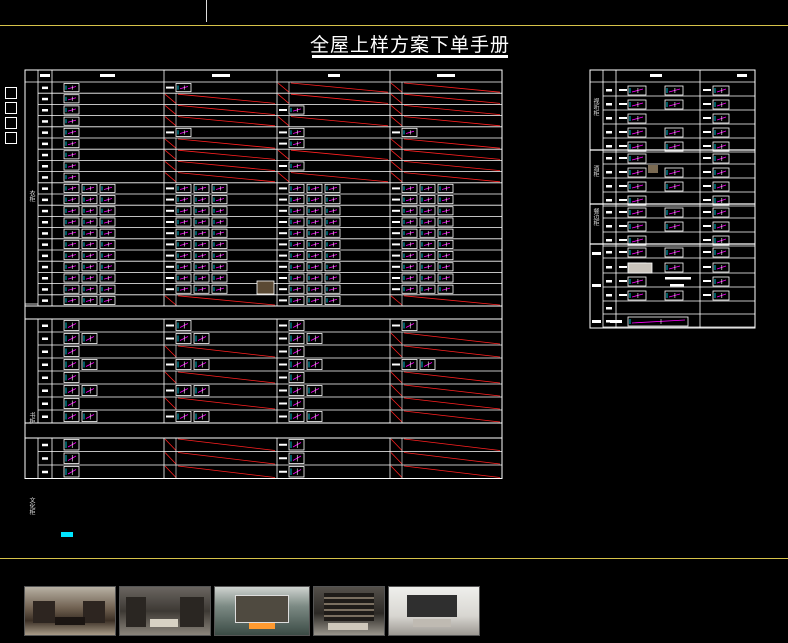  Describe the element at coordinates (349, 611) in the screenshot. I see `photo-library-wall` at that location.